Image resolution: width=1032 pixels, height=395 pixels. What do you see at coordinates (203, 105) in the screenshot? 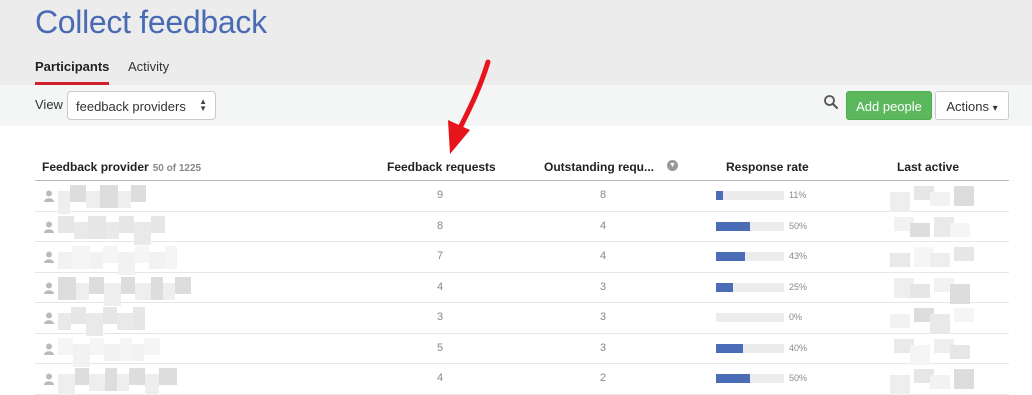
I see `updown-arrows-icon: ▲ ▼` at bounding box center [203, 105].